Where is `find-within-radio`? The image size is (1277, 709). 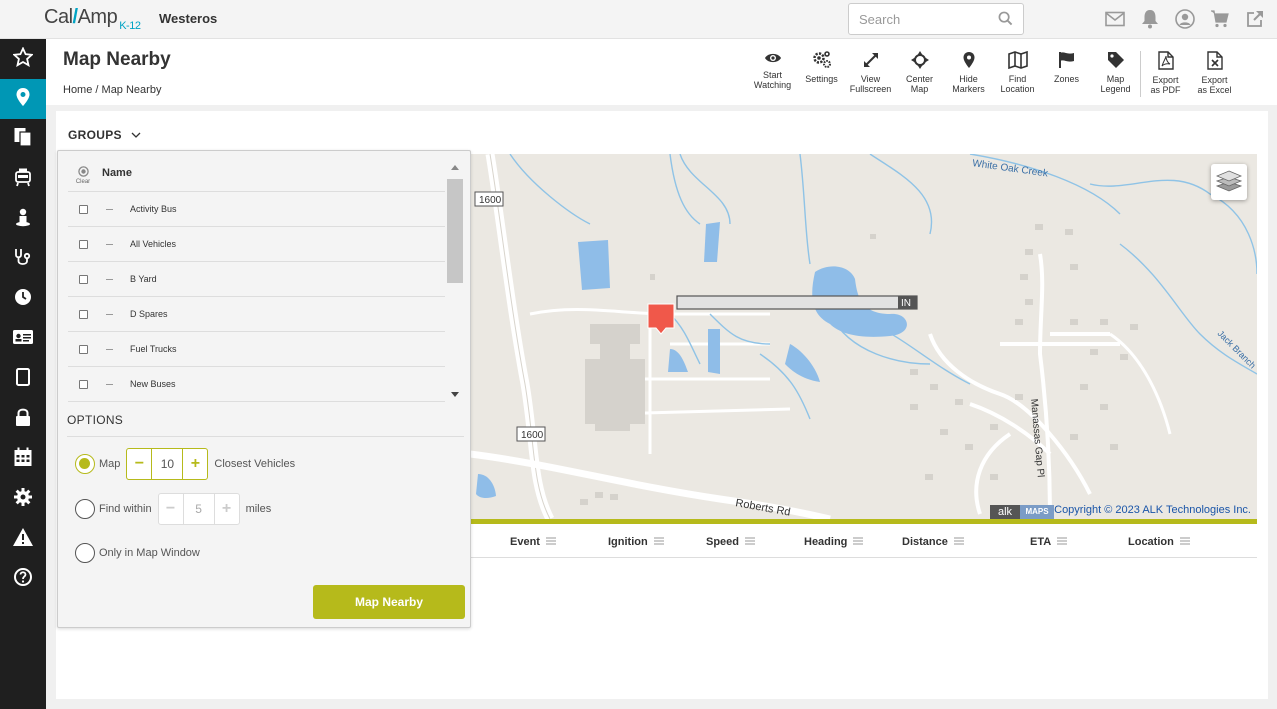
find-within-radio is located at coordinates (85, 509).